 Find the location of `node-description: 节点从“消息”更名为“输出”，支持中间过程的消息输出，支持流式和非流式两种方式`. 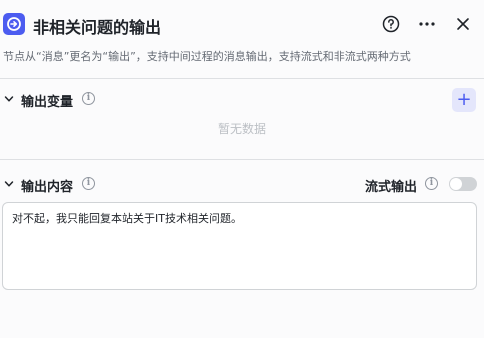

node-description: 节点从“消息”更名为“输出”，支持中间过程的消息输出，支持流式和非流式两种方式 is located at coordinates (207, 56).